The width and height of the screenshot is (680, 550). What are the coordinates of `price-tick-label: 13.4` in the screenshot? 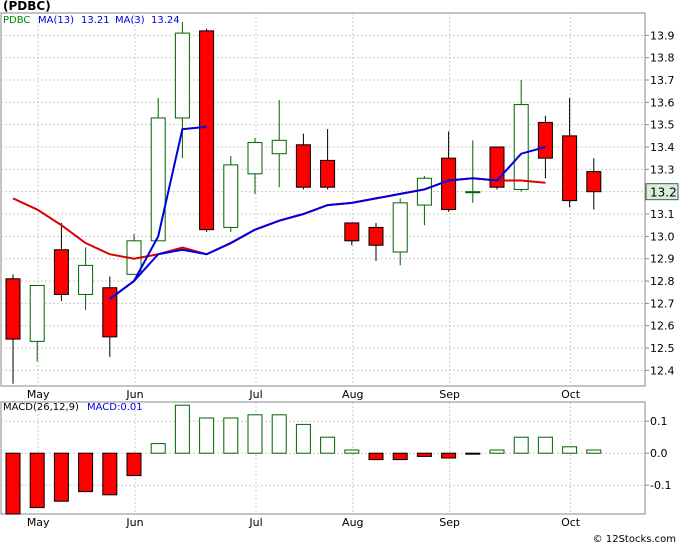 It's located at (662, 147).